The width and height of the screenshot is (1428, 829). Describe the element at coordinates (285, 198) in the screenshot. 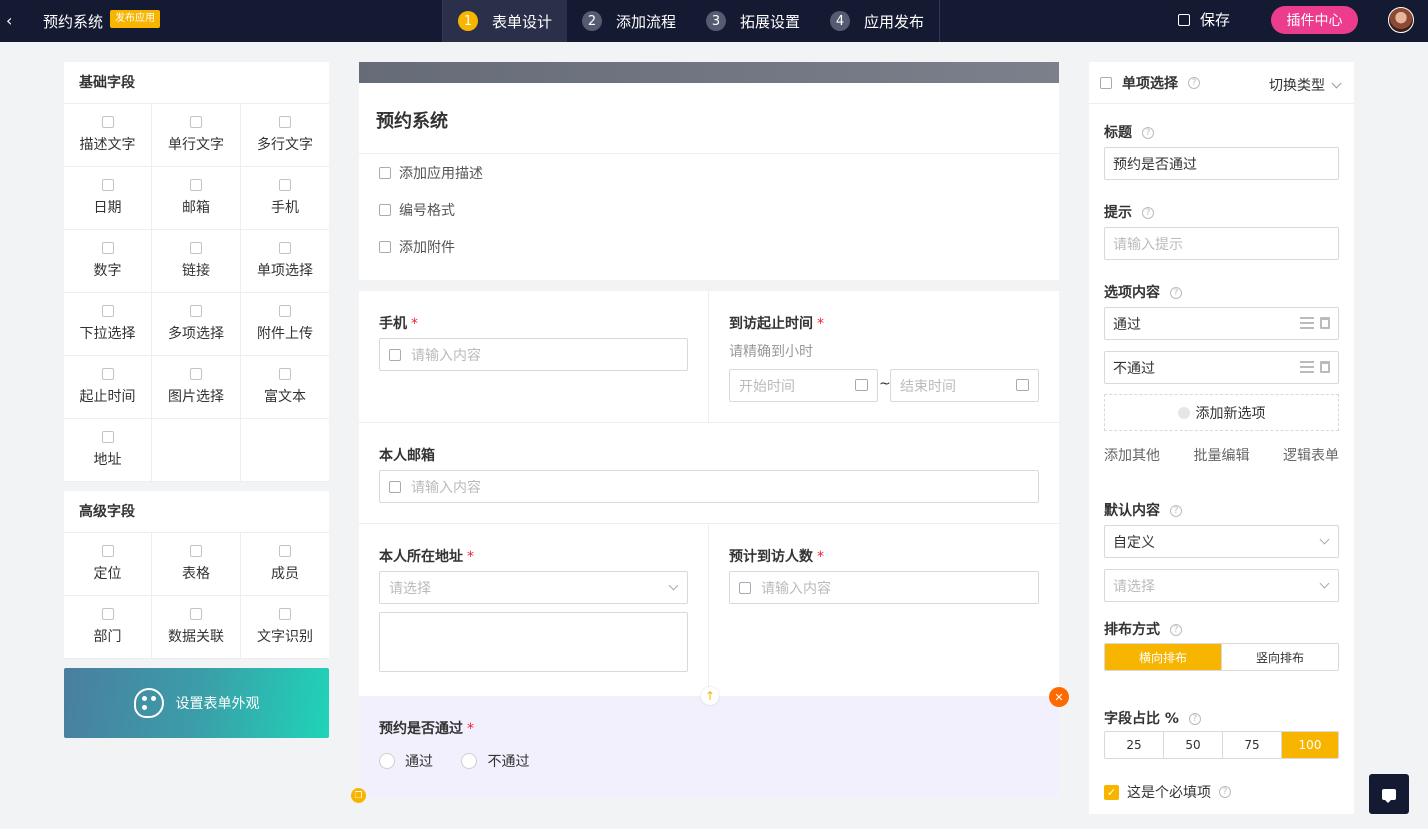

I see `field-type-item: 手机` at that location.